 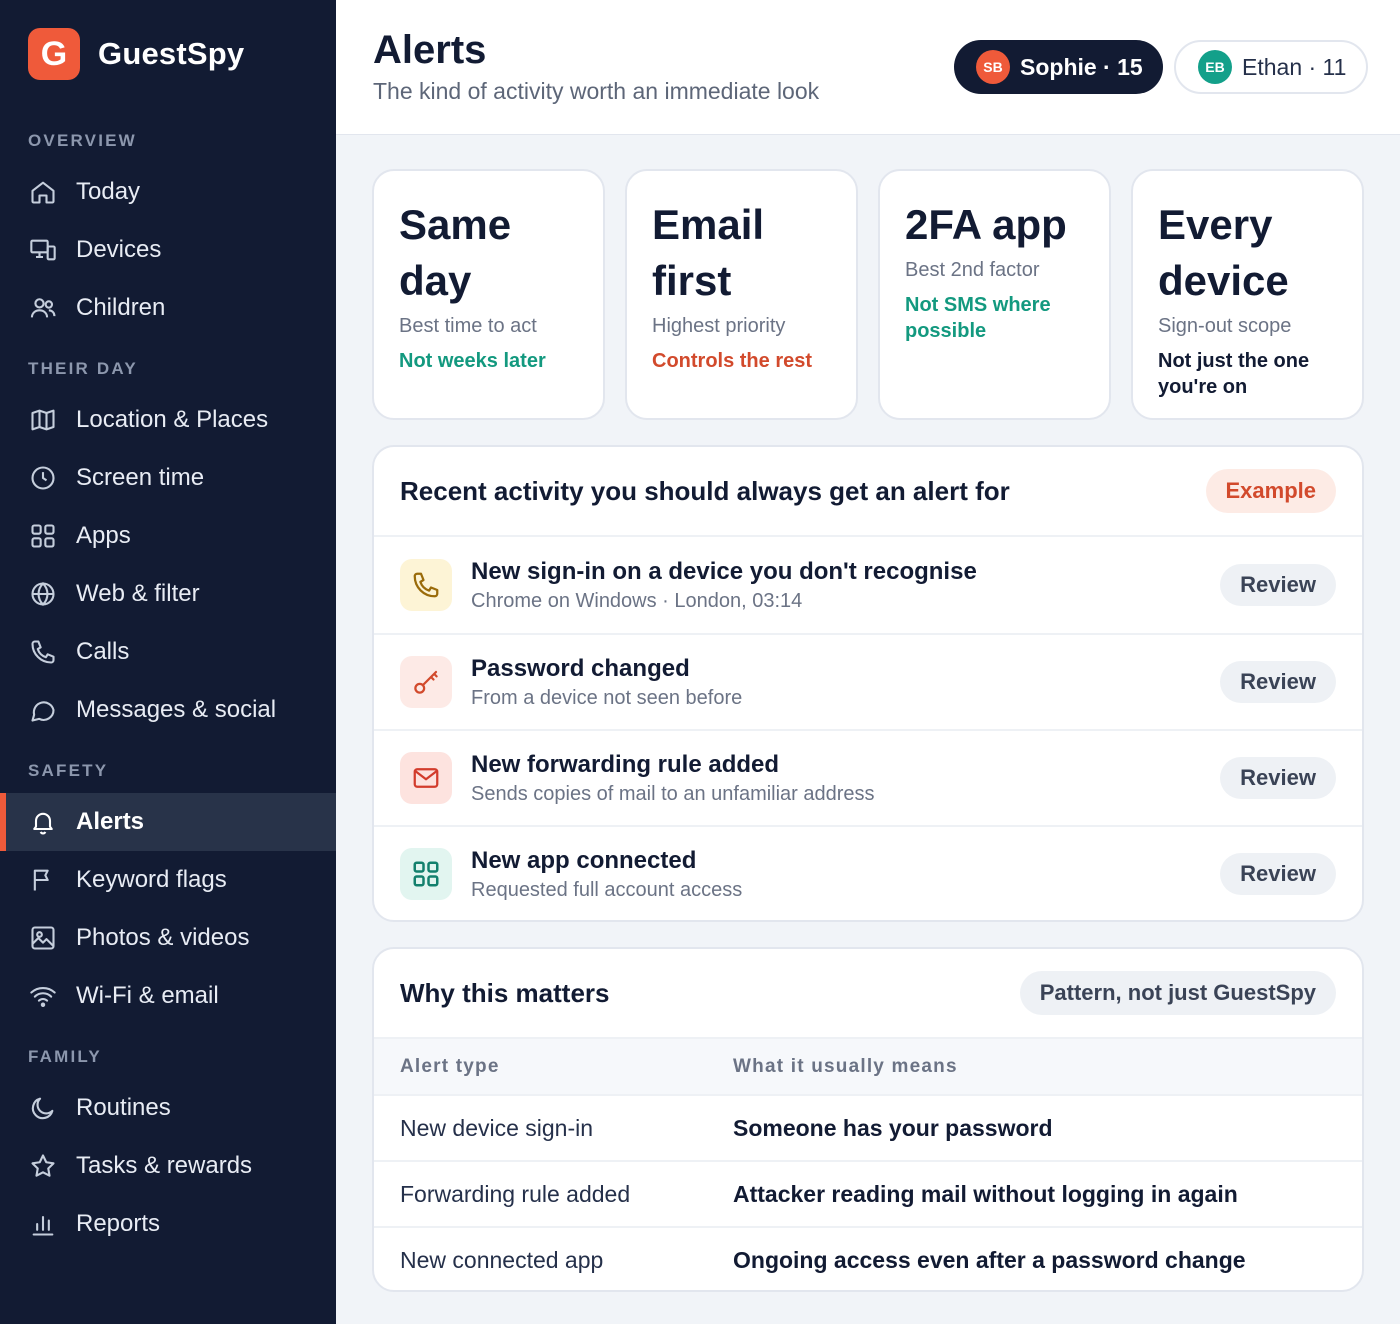 What do you see at coordinates (1081, 66) in the screenshot?
I see `child-chip-label: Sophie · 15` at bounding box center [1081, 66].